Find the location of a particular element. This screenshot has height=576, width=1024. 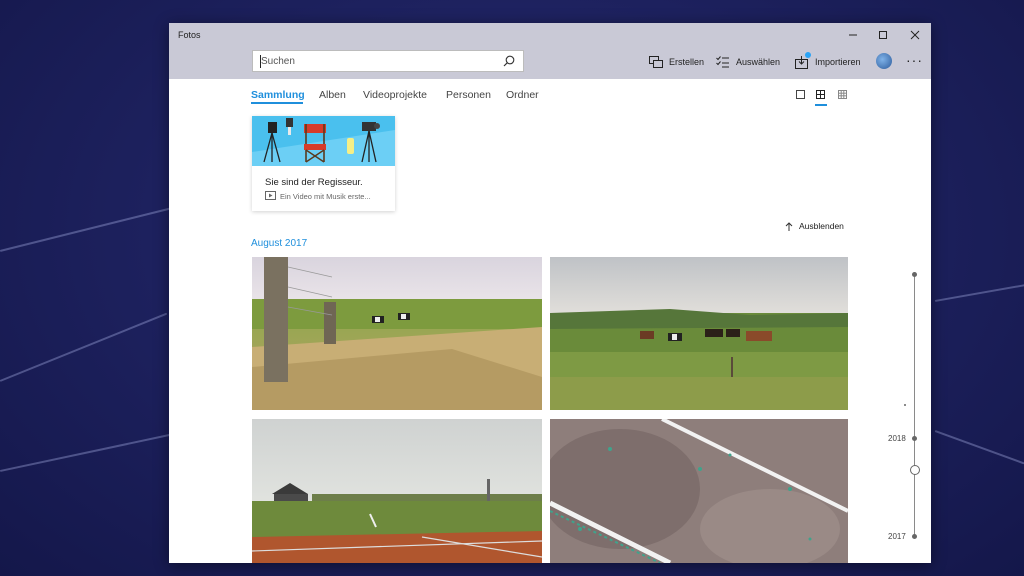

search-input is located at coordinates (376, 61).